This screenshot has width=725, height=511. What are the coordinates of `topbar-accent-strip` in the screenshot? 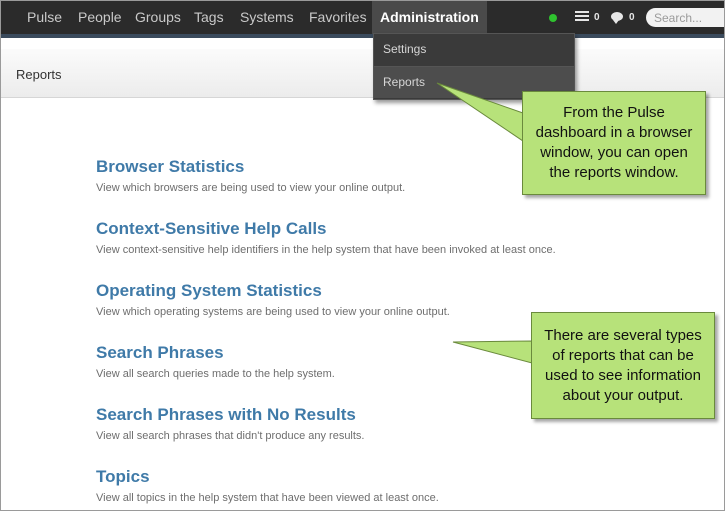 It's located at (362, 36).